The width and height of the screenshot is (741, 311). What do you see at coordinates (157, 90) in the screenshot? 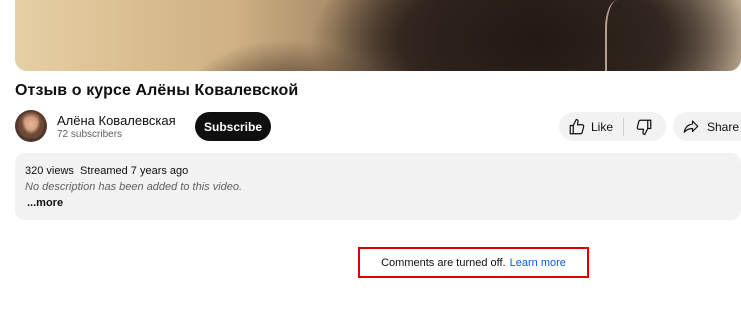
I see `video-title: Отзыв о курсе Алёны Ковалевской` at bounding box center [157, 90].